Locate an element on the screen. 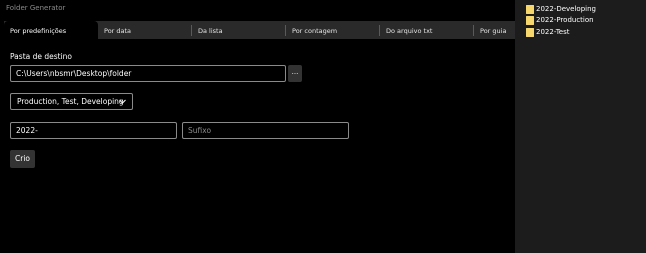 The image size is (646, 253). window-title: Folder Generator is located at coordinates (36, 8).